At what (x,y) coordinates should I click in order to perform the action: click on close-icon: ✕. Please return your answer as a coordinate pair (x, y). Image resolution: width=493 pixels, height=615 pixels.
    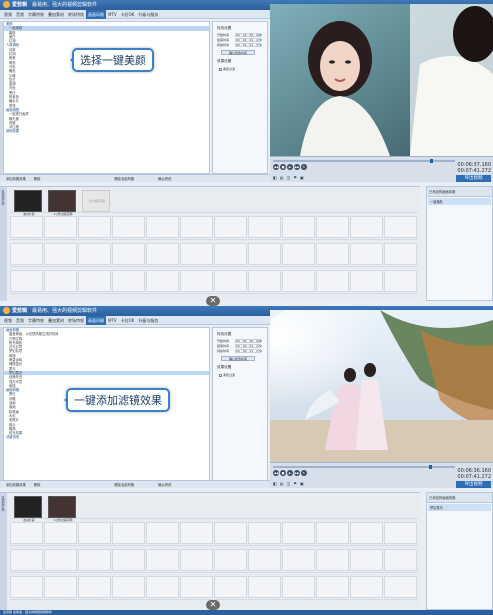
    Looking at the image, I should click on (213, 605).